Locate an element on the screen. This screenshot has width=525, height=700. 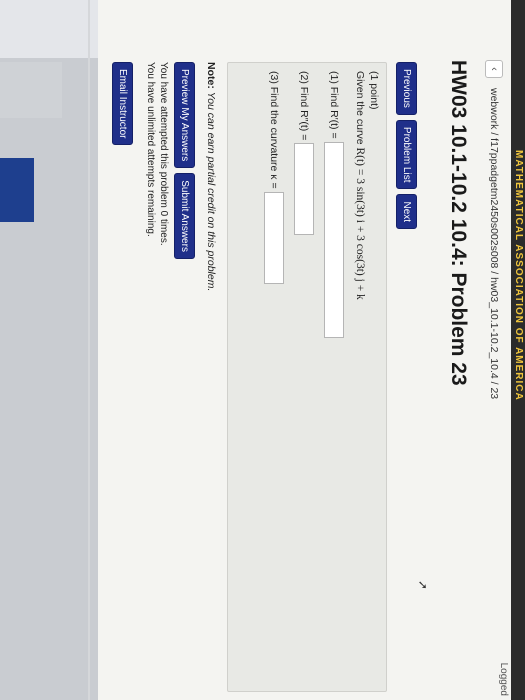
email-instructor-button: Email Instructor is located at coordinates (122, 104).